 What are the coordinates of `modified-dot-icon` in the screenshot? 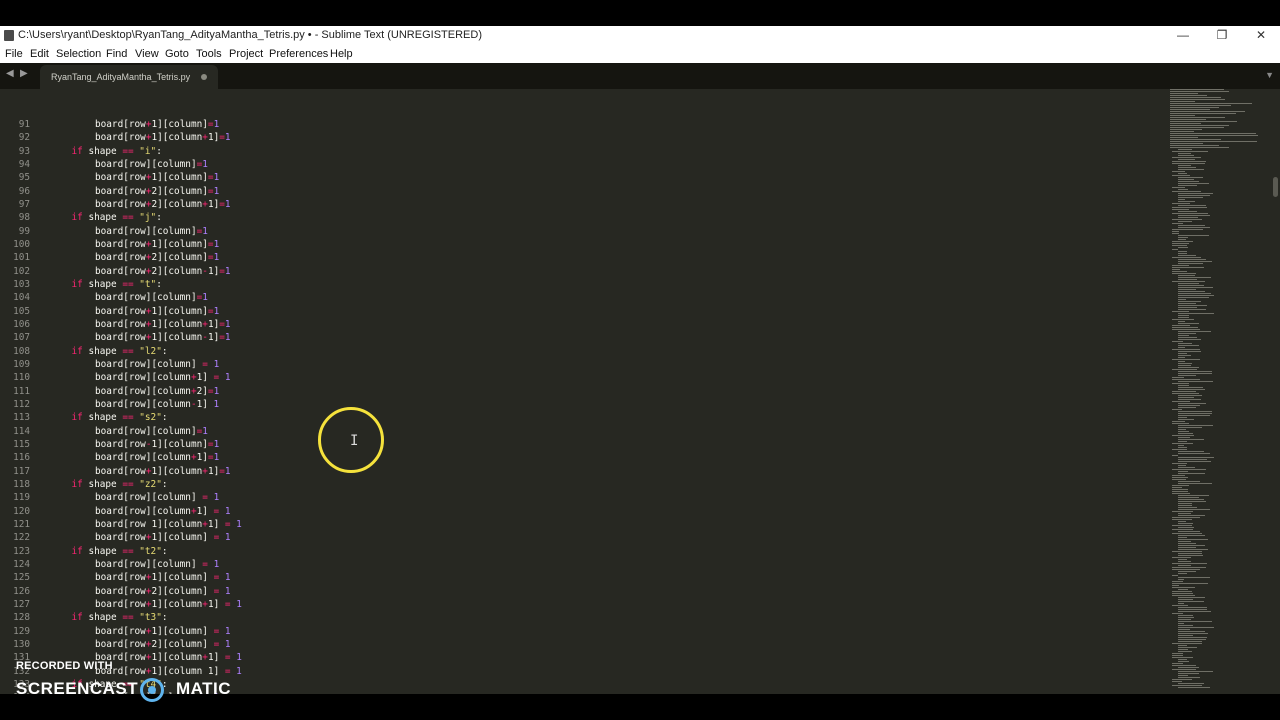 It's located at (204, 77).